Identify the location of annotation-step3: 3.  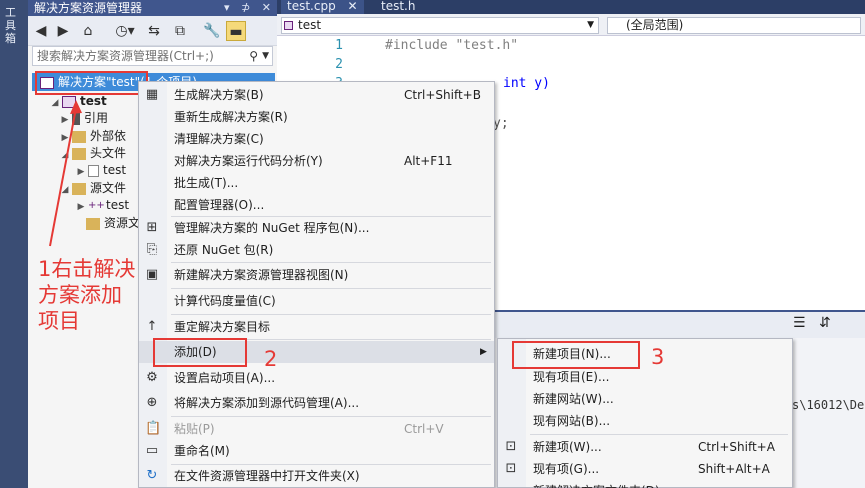
(658, 357).